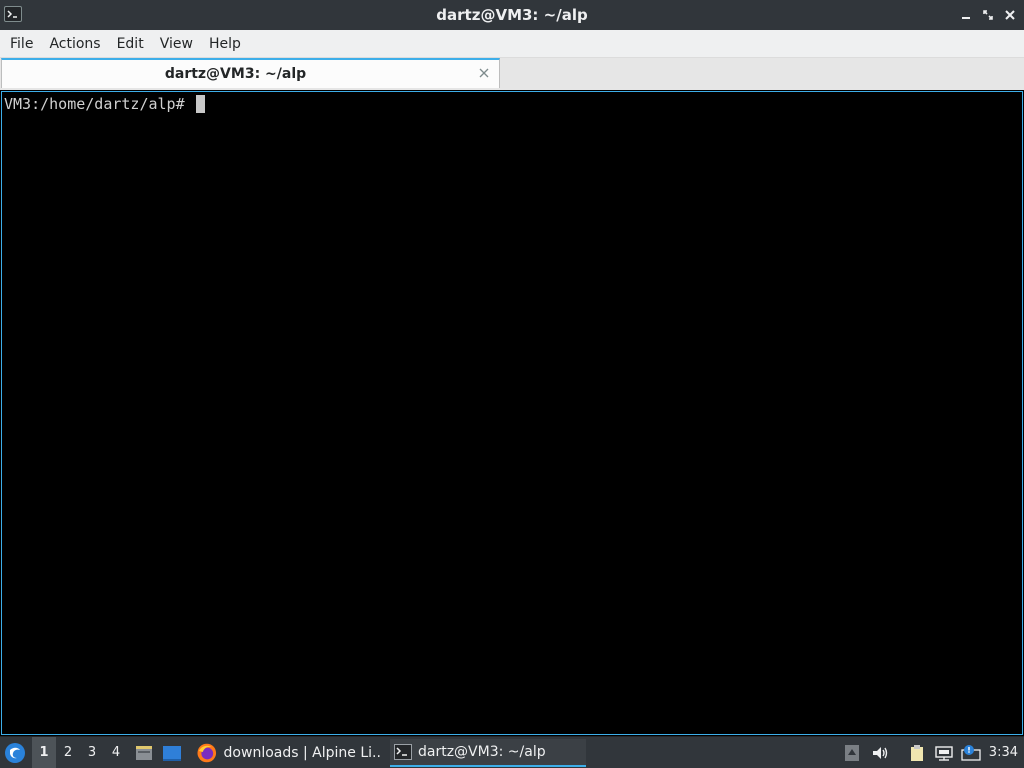  What do you see at coordinates (68, 752) in the screenshot?
I see `desktop-2-button: 2` at bounding box center [68, 752].